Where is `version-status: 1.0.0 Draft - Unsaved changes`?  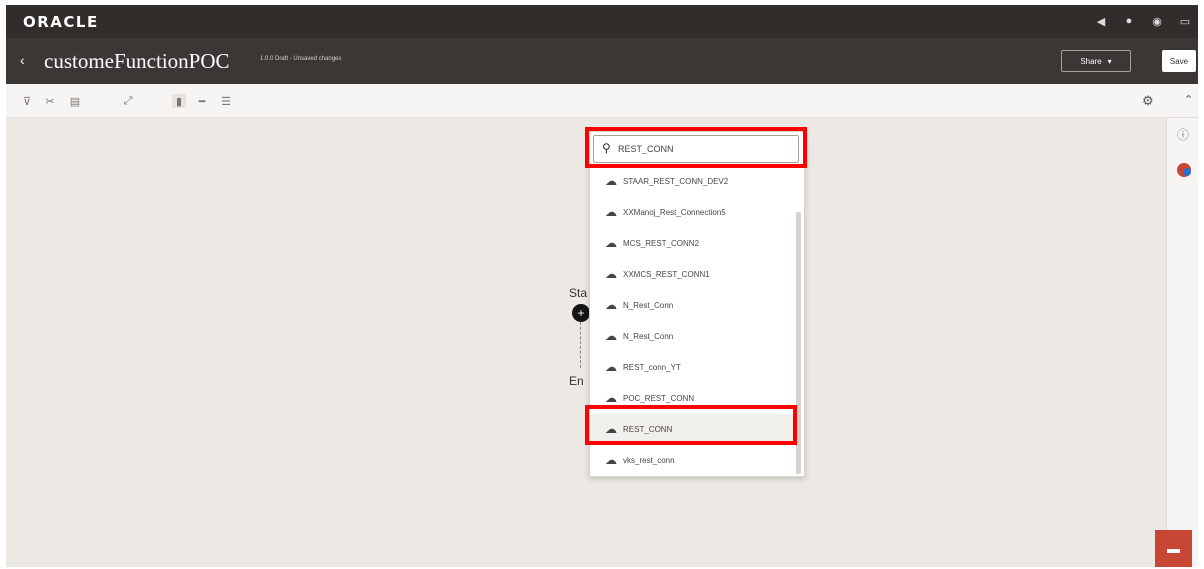 version-status: 1.0.0 Draft - Unsaved changes is located at coordinates (301, 59).